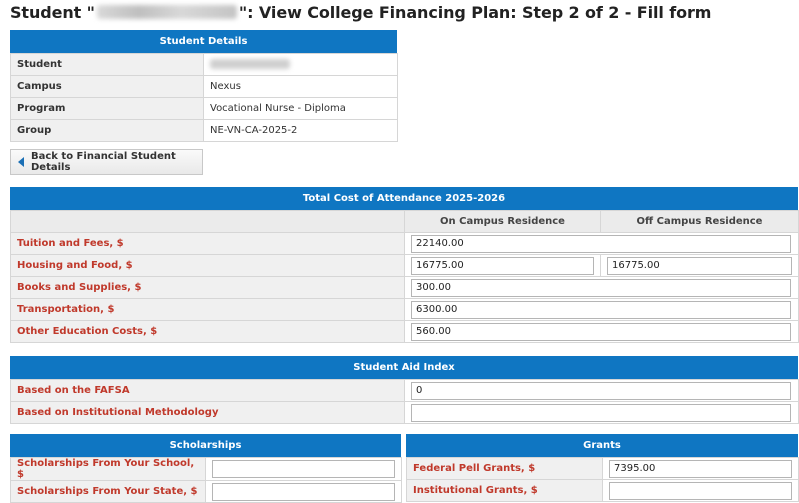 This screenshot has height=503, width=799. I want to click on sai-fafsa-row: Based on the FAFSA, so click(404, 390).